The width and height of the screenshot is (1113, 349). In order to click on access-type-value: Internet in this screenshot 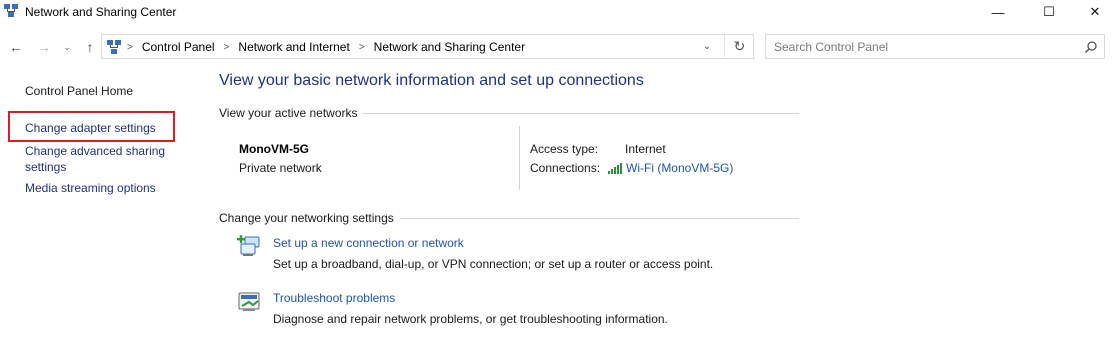, I will do `click(645, 149)`.